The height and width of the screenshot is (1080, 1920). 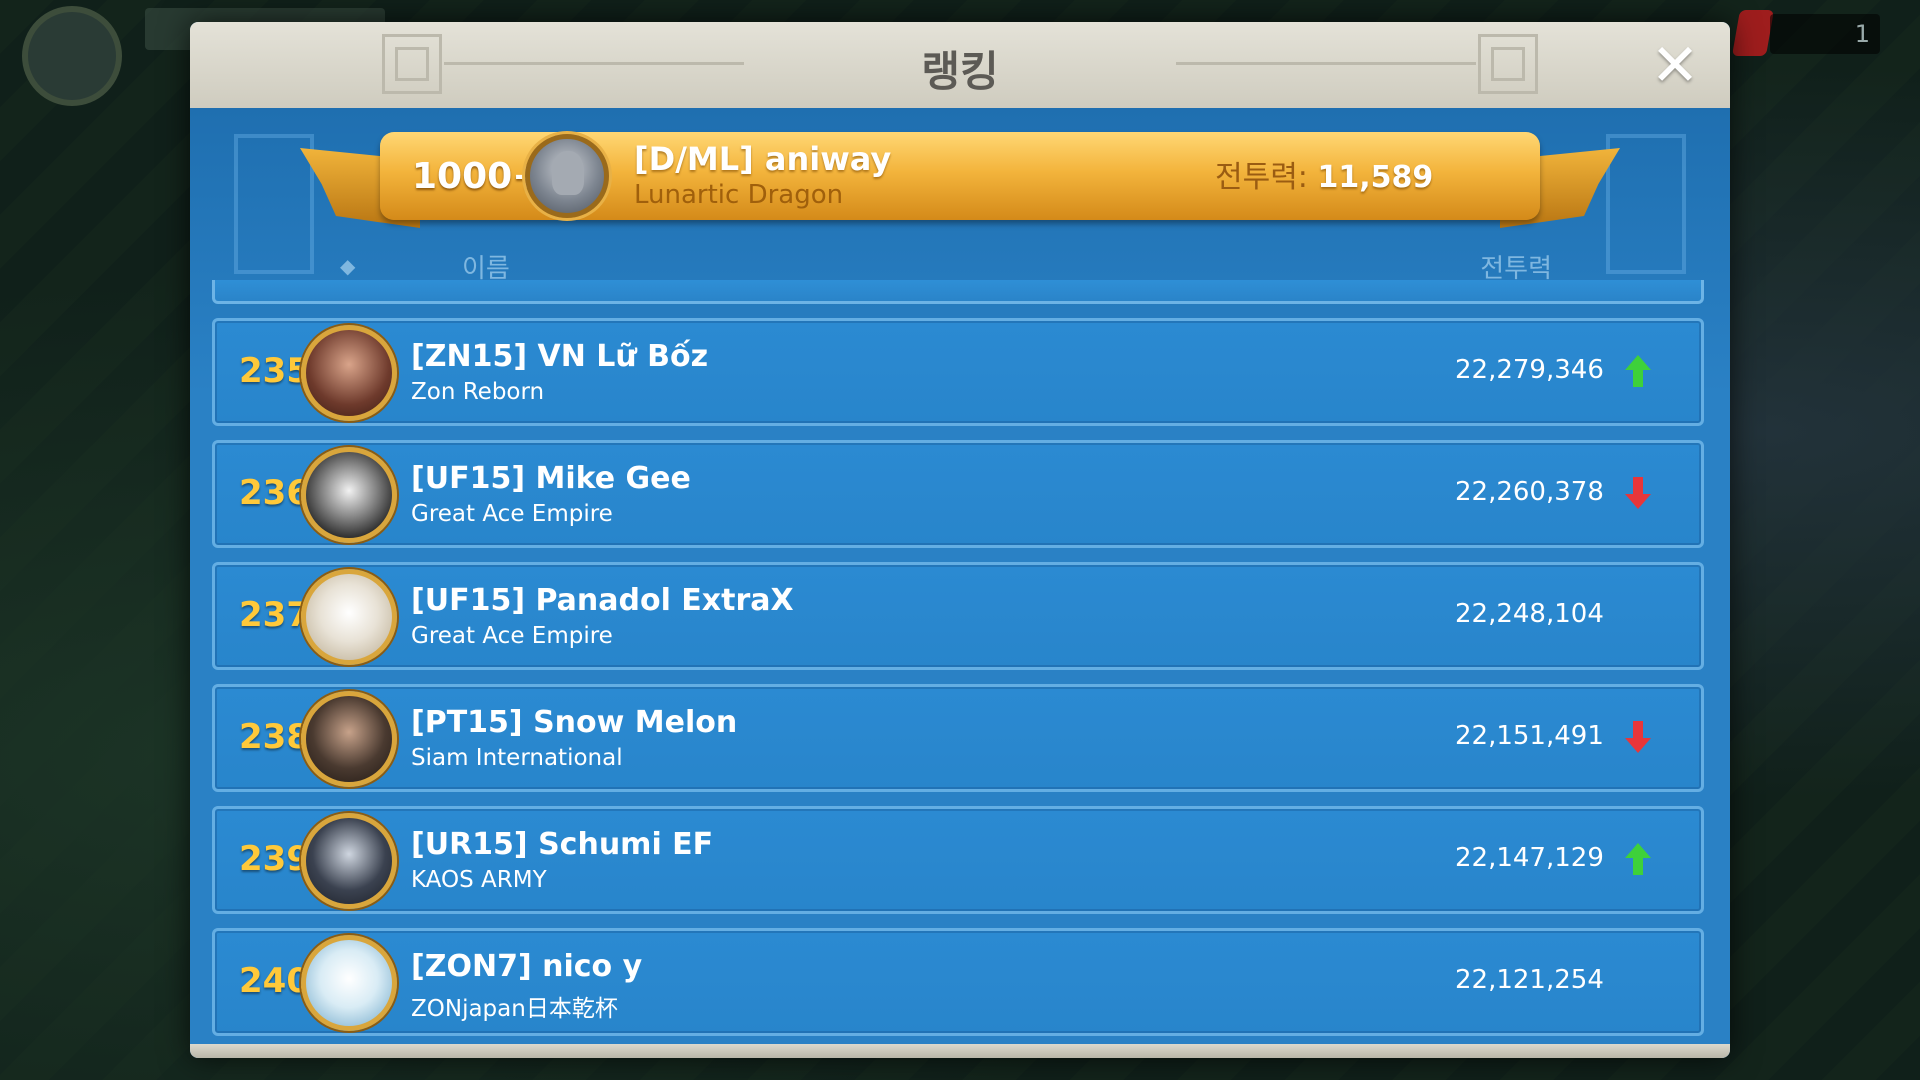 What do you see at coordinates (514, 1009) in the screenshot?
I see `alliance-name: ZONjapan日本乾杯` at bounding box center [514, 1009].